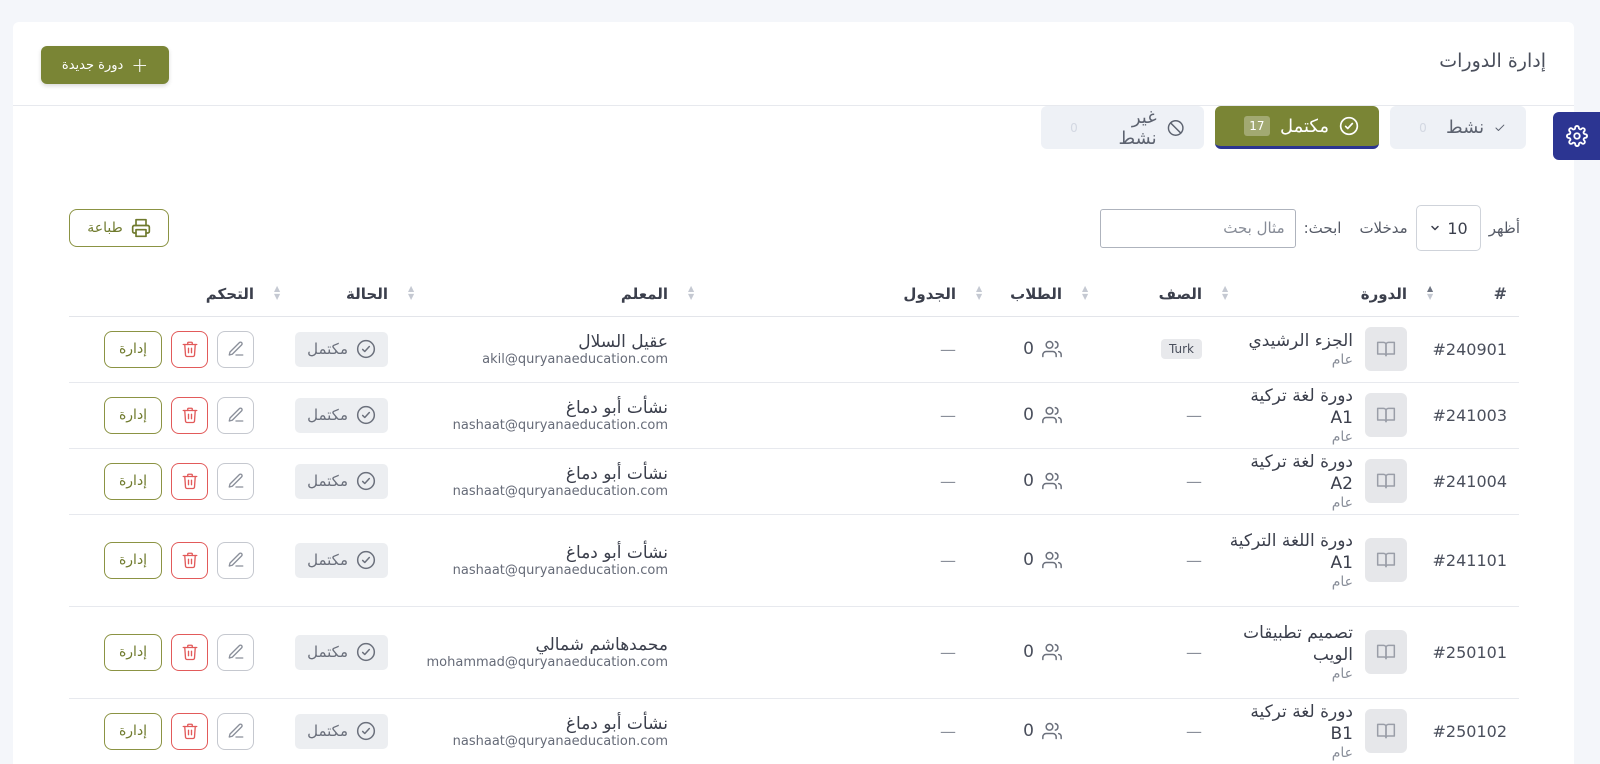 This screenshot has width=1600, height=764. I want to click on check-icon, so click(1500, 127).